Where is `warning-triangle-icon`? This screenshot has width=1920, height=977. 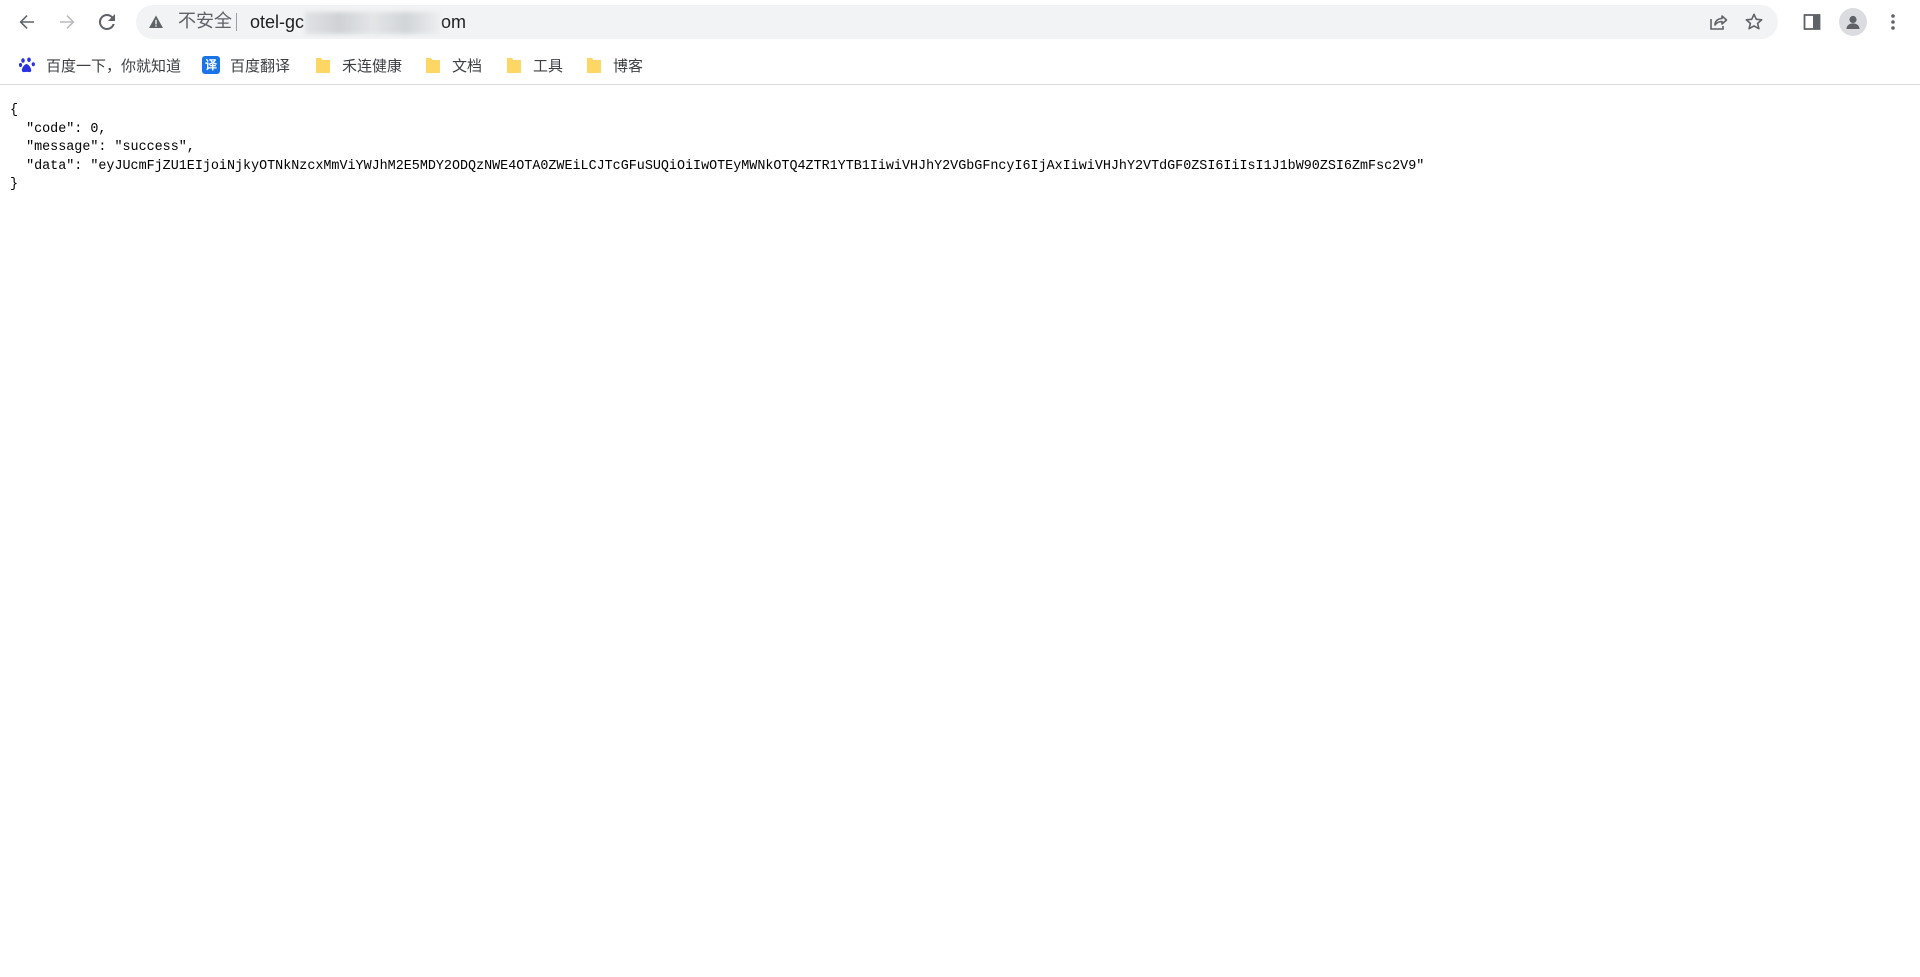 warning-triangle-icon is located at coordinates (156, 22).